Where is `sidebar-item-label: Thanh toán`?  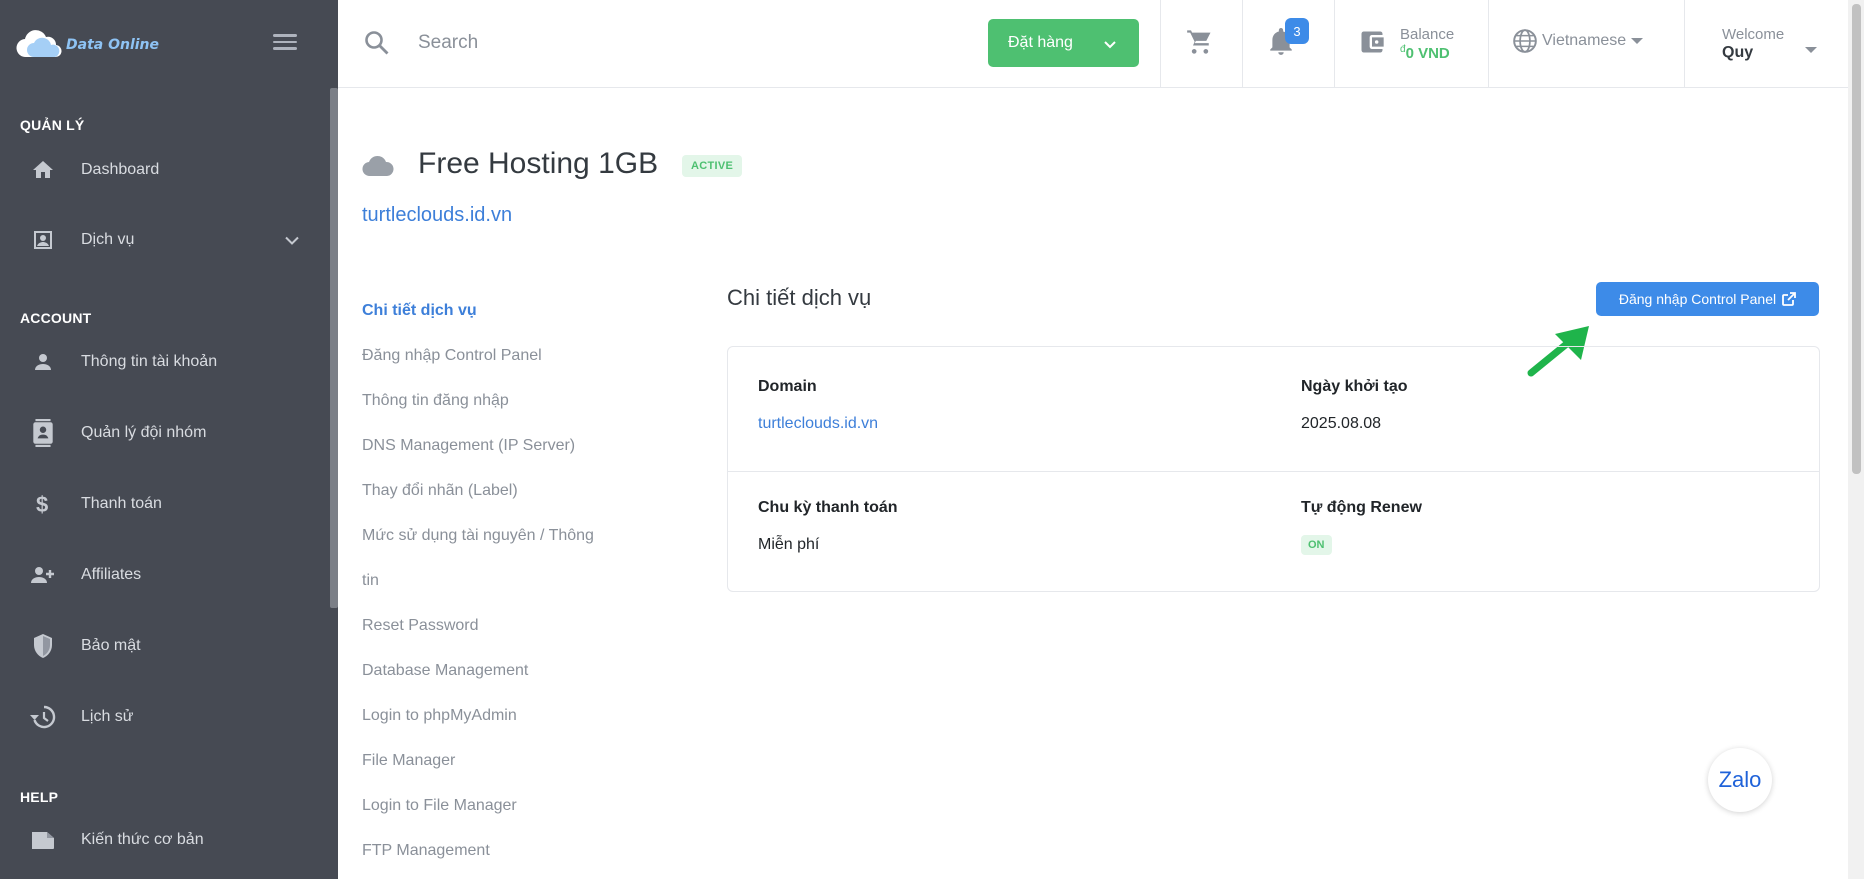
sidebar-item-label: Thanh toán is located at coordinates (121, 503).